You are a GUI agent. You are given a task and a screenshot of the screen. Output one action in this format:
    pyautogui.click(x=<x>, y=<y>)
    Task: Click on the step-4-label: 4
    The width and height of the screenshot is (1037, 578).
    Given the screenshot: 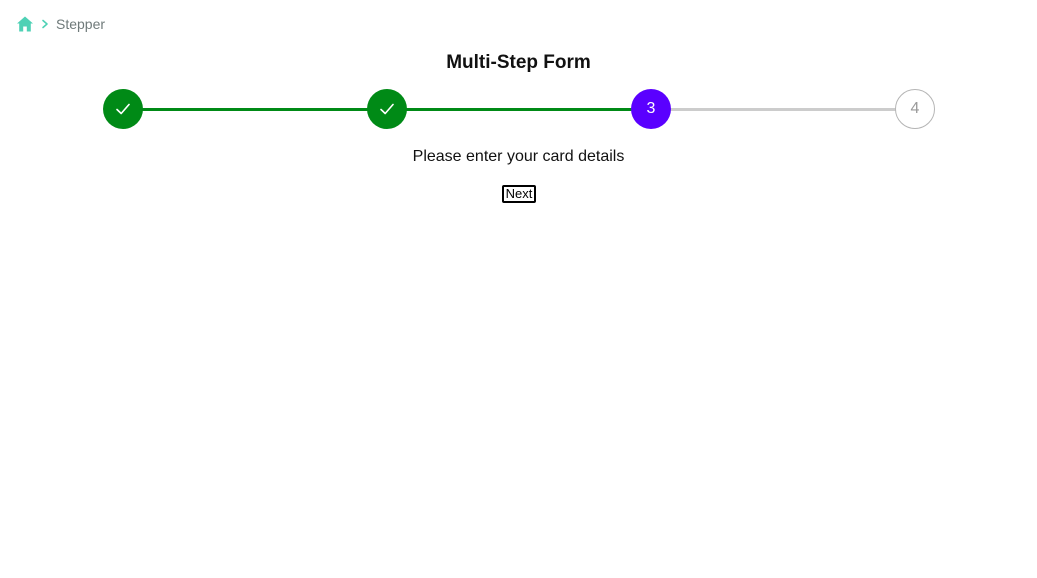 What is the action you would take?
    pyautogui.click(x=915, y=108)
    